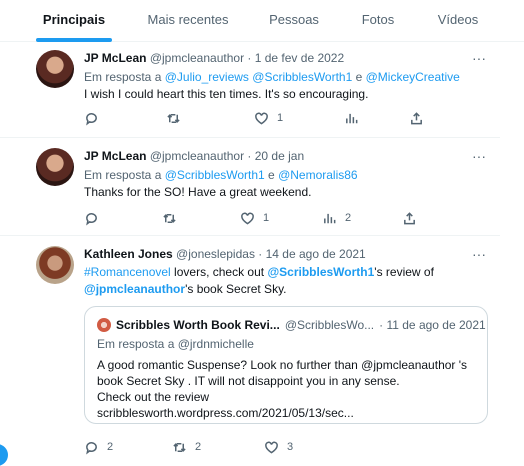 Image resolution: width=524 pixels, height=466 pixels. Describe the element at coordinates (413, 77) in the screenshot. I see `mention-link: @MickeyCreative` at that location.